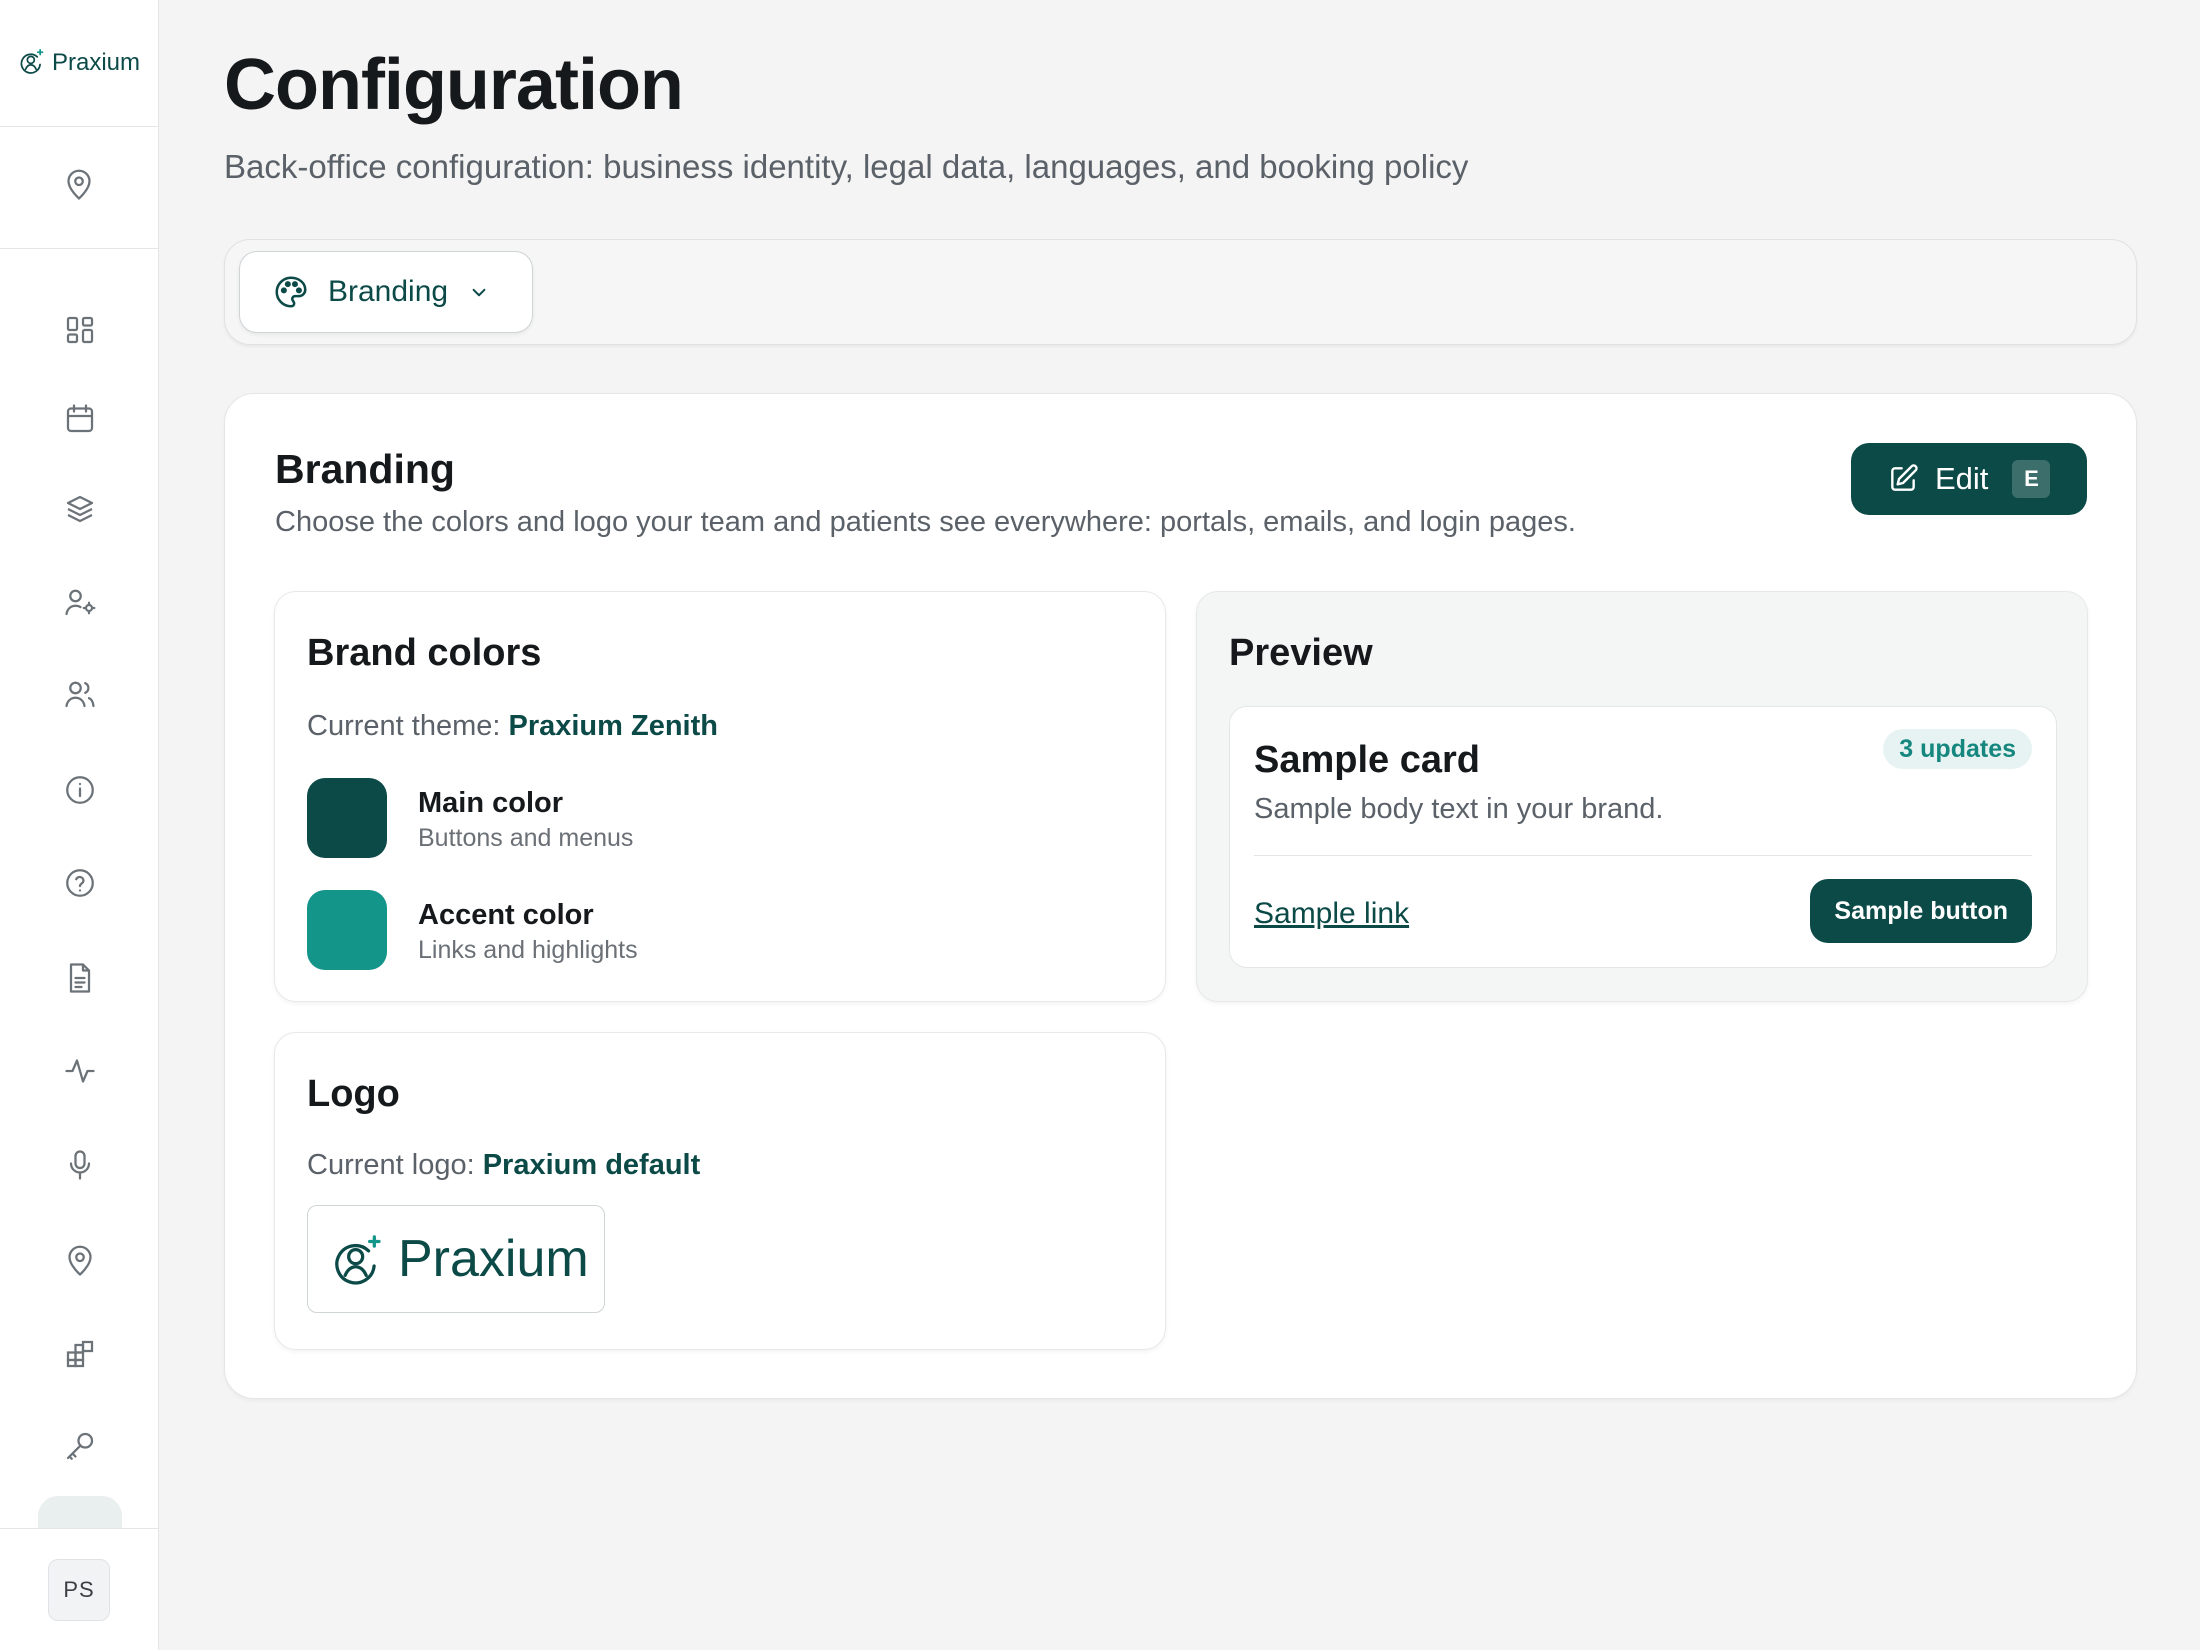 The image size is (2200, 1650). Describe the element at coordinates (96, 62) in the screenshot. I see `sidebar-brand-name: Praxium` at that location.